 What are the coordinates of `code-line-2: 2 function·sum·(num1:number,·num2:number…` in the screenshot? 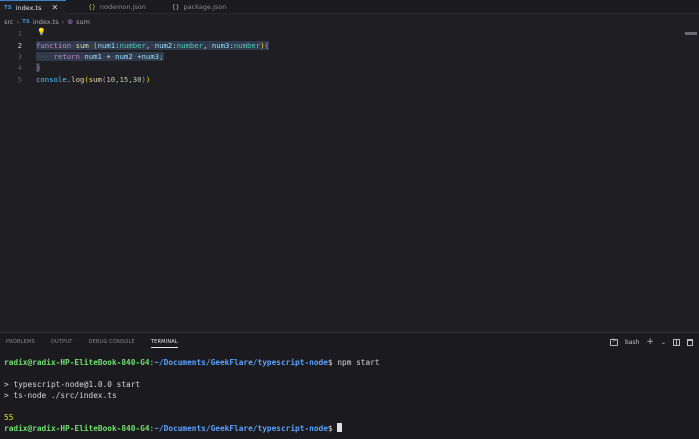 It's located at (349, 45).